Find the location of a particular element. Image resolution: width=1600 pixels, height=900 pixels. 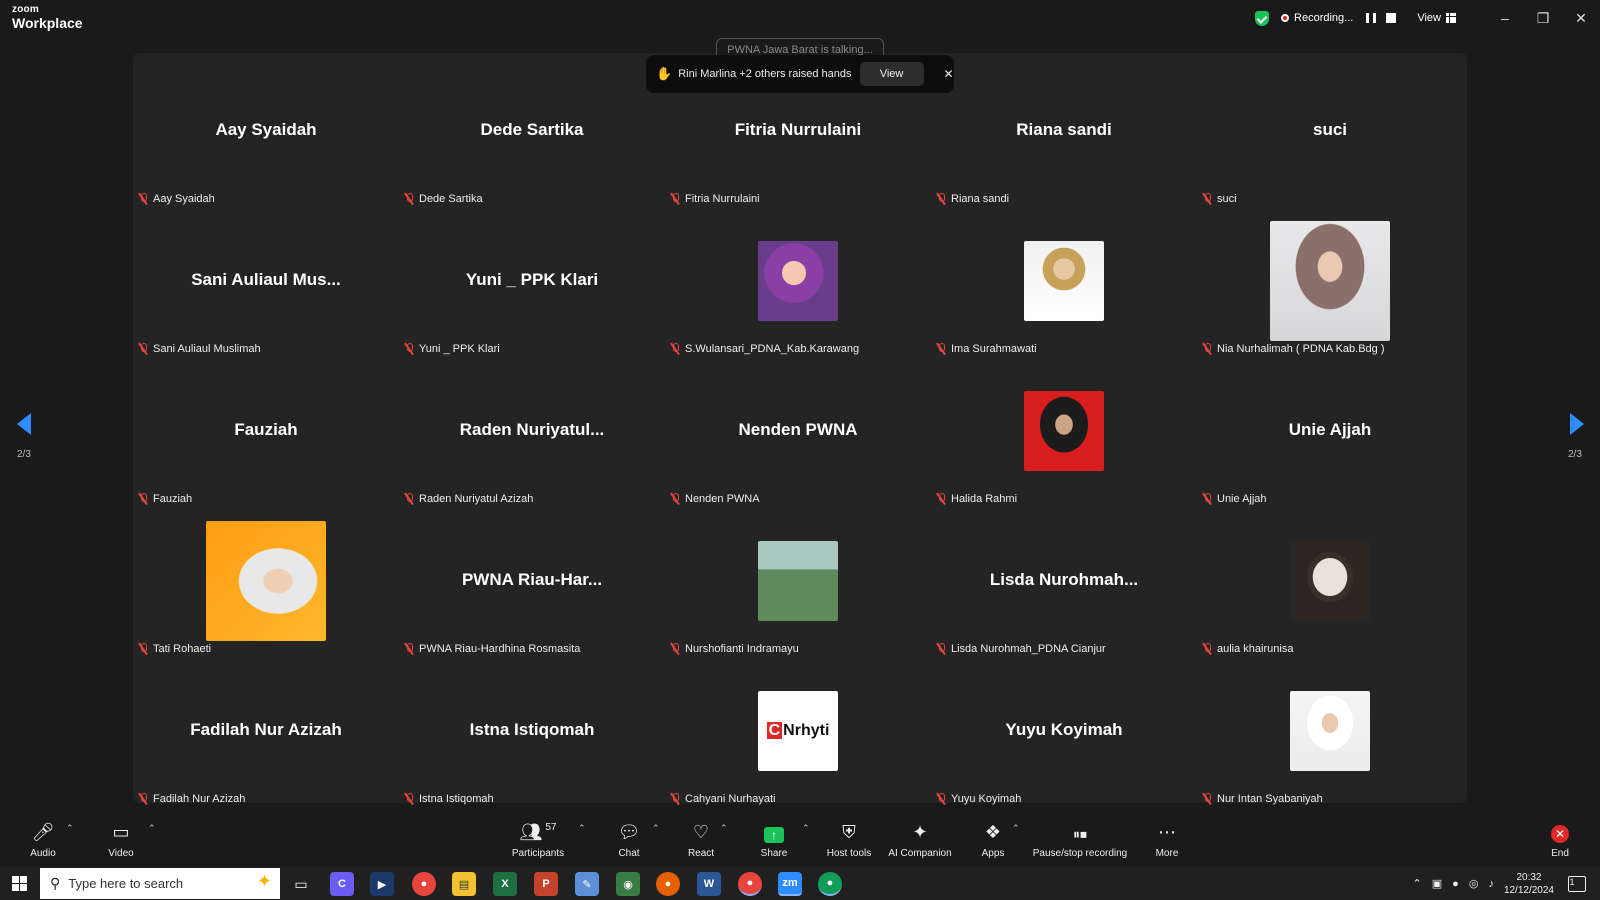

more-button: ⋯ More is located at coordinates (1167, 842).